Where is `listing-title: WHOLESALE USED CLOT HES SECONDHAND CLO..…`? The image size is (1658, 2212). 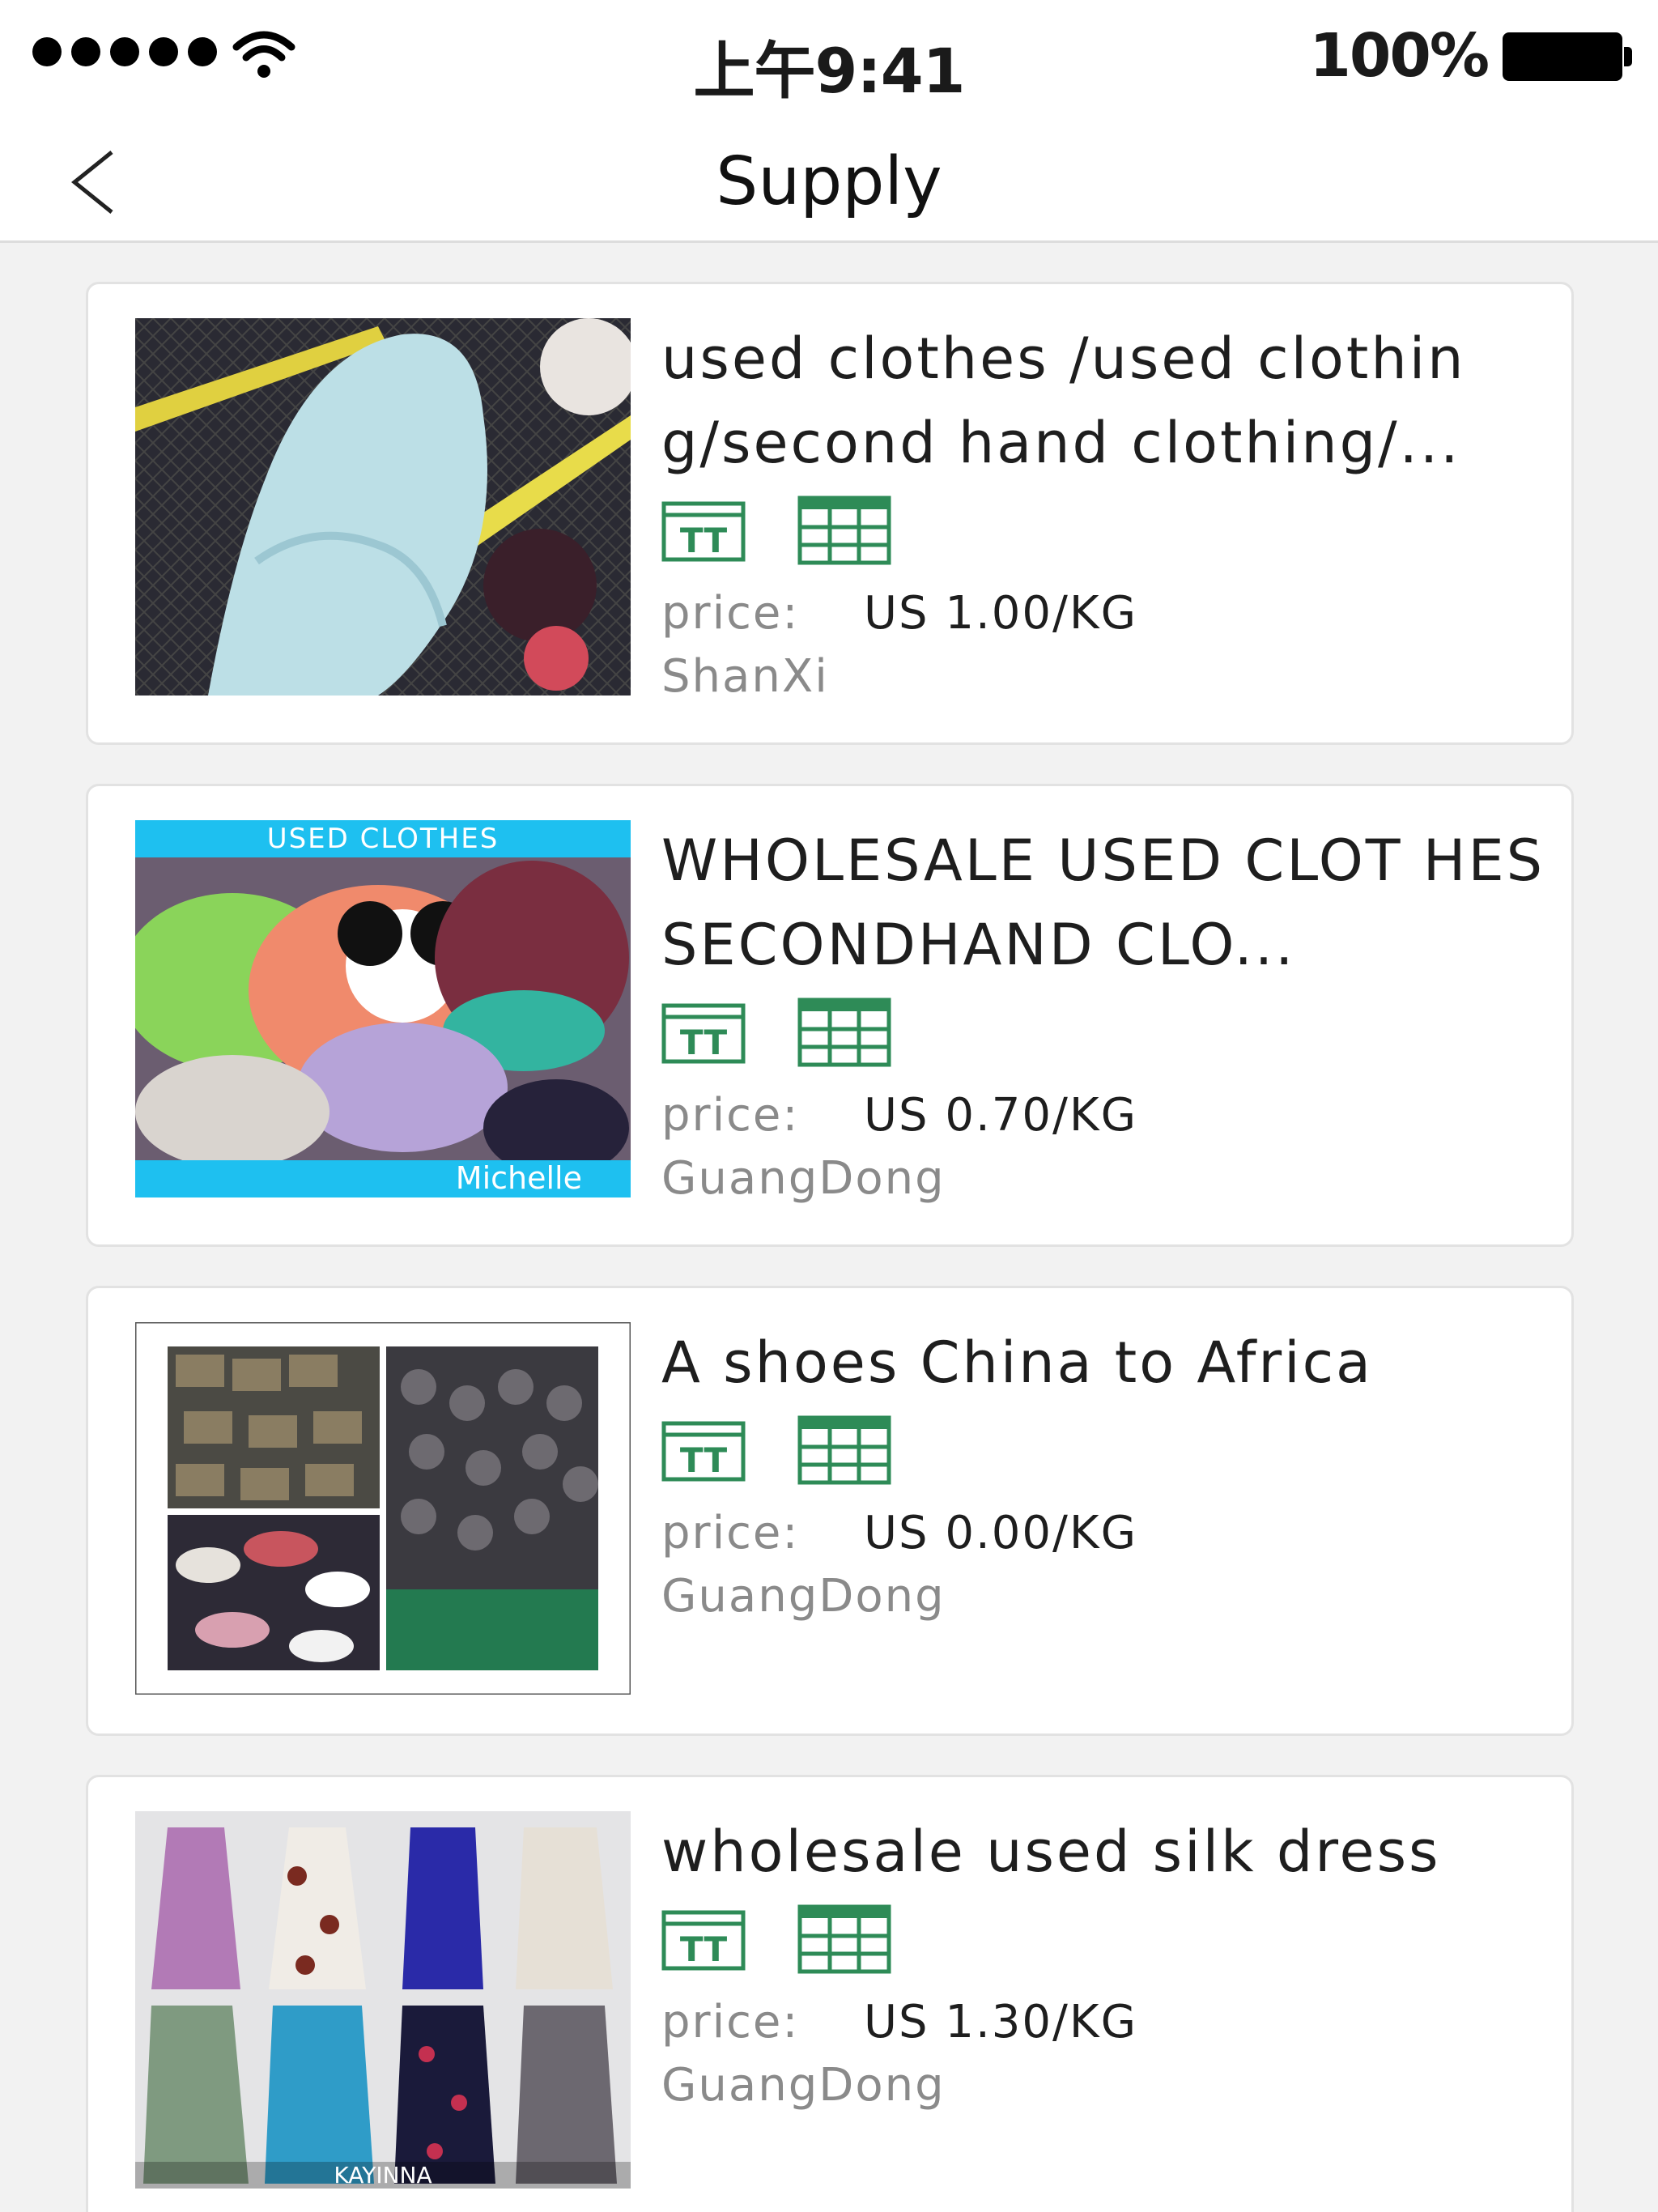
listing-title: WHOLESALE USED CLOT HES SECONDHAND CLO..… is located at coordinates (1103, 902).